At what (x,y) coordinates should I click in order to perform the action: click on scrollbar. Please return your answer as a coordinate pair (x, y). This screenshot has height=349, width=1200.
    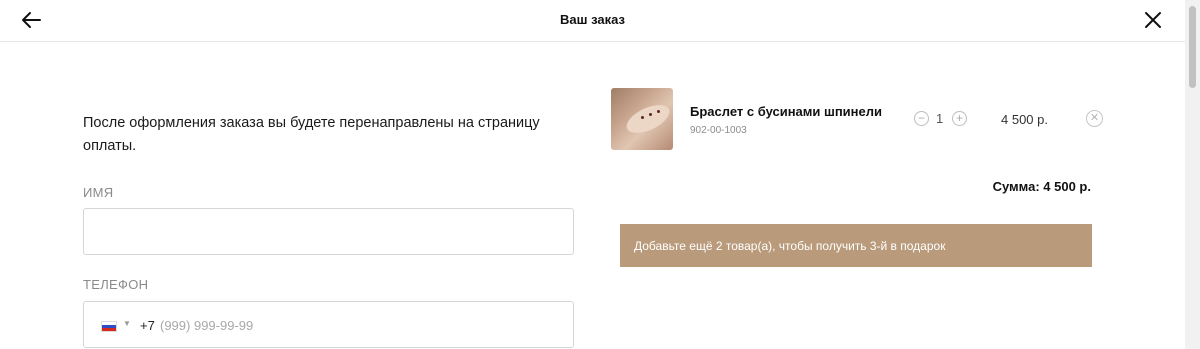
    Looking at the image, I should click on (1192, 174).